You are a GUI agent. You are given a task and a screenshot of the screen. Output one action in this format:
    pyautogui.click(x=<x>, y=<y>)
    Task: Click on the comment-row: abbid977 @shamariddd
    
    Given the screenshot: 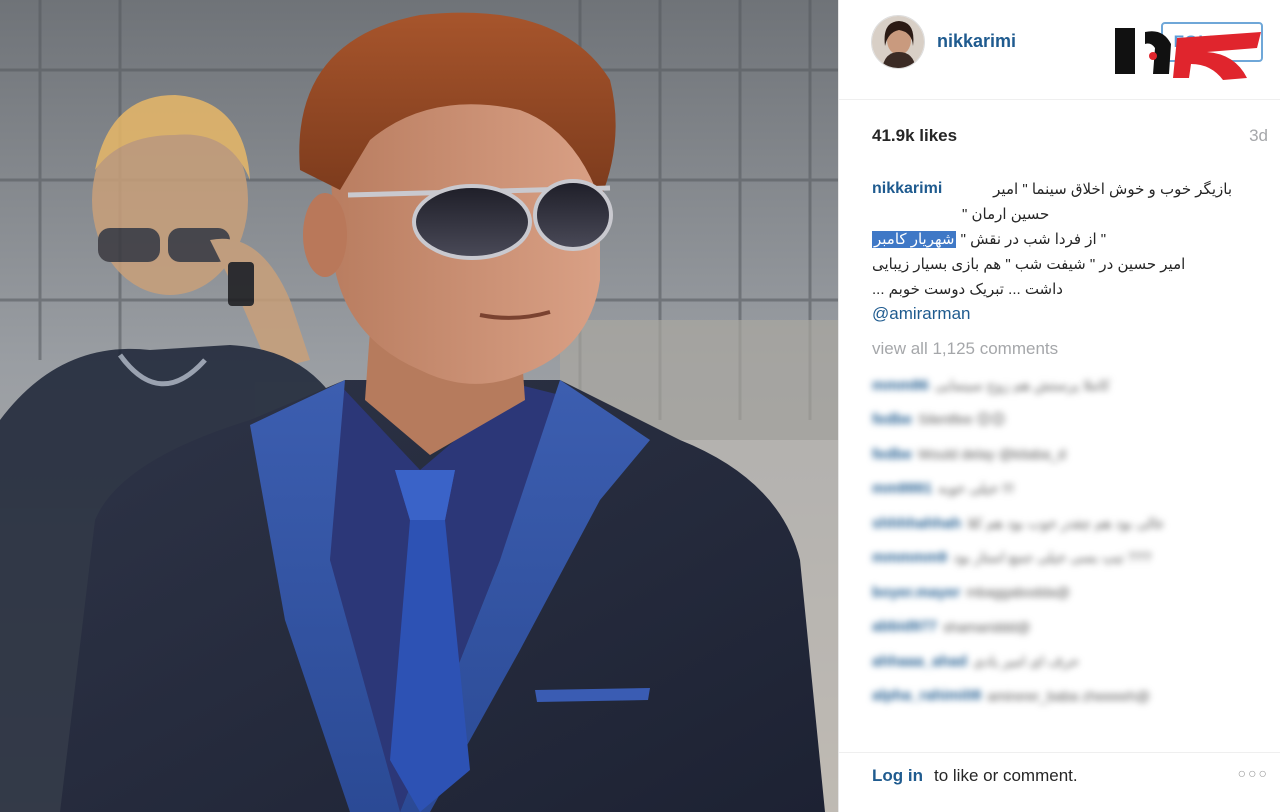 What is the action you would take?
    pyautogui.click(x=1057, y=627)
    